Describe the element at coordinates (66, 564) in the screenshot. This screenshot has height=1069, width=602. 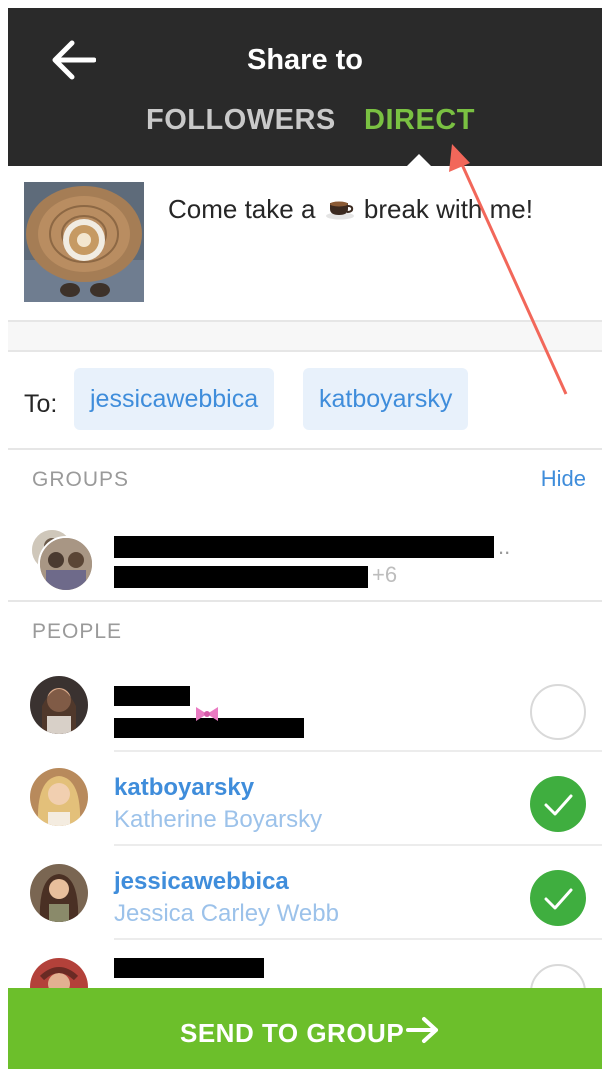
I see `group-avatar` at that location.